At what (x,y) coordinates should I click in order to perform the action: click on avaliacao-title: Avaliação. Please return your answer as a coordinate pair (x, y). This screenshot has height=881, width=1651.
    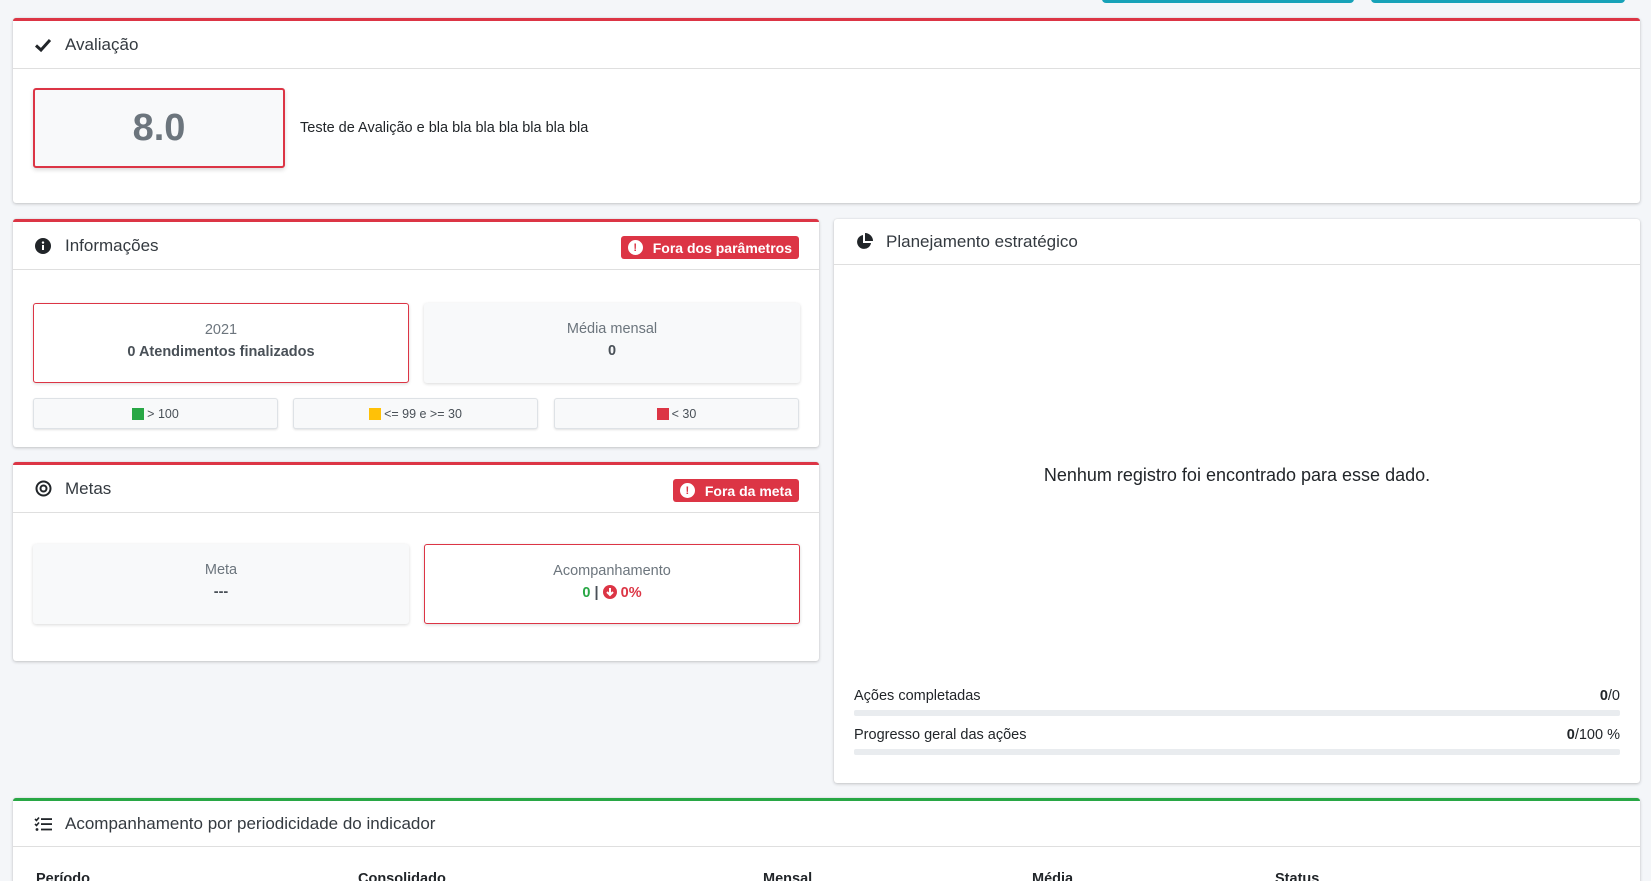
    Looking at the image, I should click on (102, 44).